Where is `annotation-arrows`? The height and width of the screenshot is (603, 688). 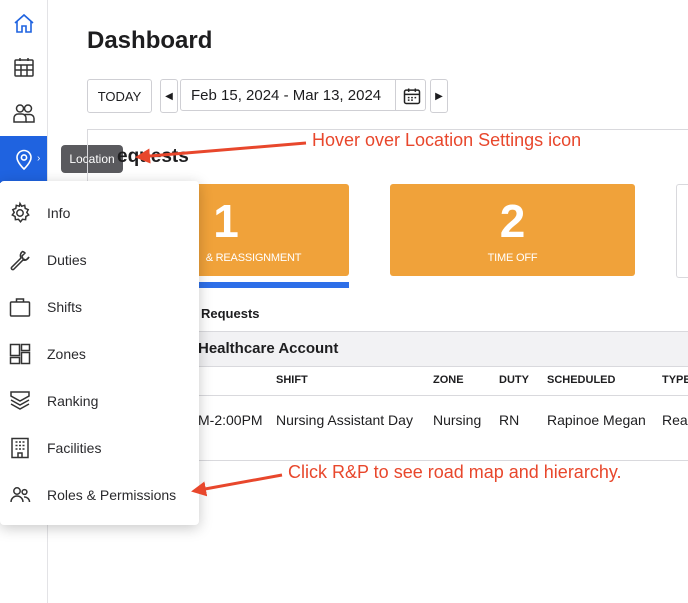
annotation-arrows is located at coordinates (221, 319).